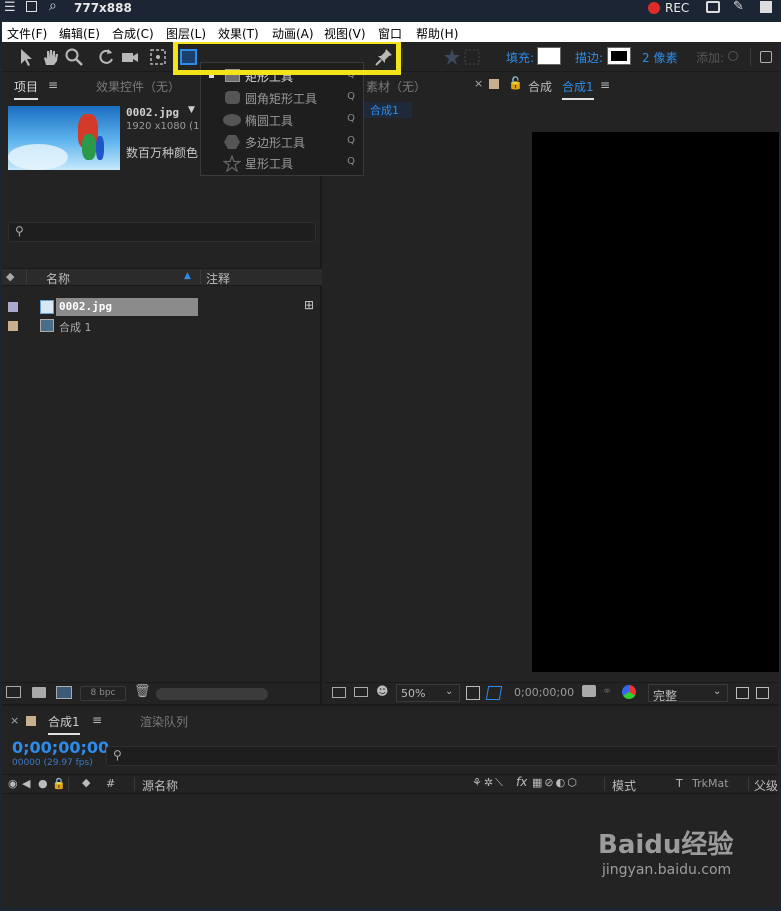 This screenshot has height=911, width=781. What do you see at coordinates (64, 692) in the screenshot?
I see `new-composition-icon` at bounding box center [64, 692].